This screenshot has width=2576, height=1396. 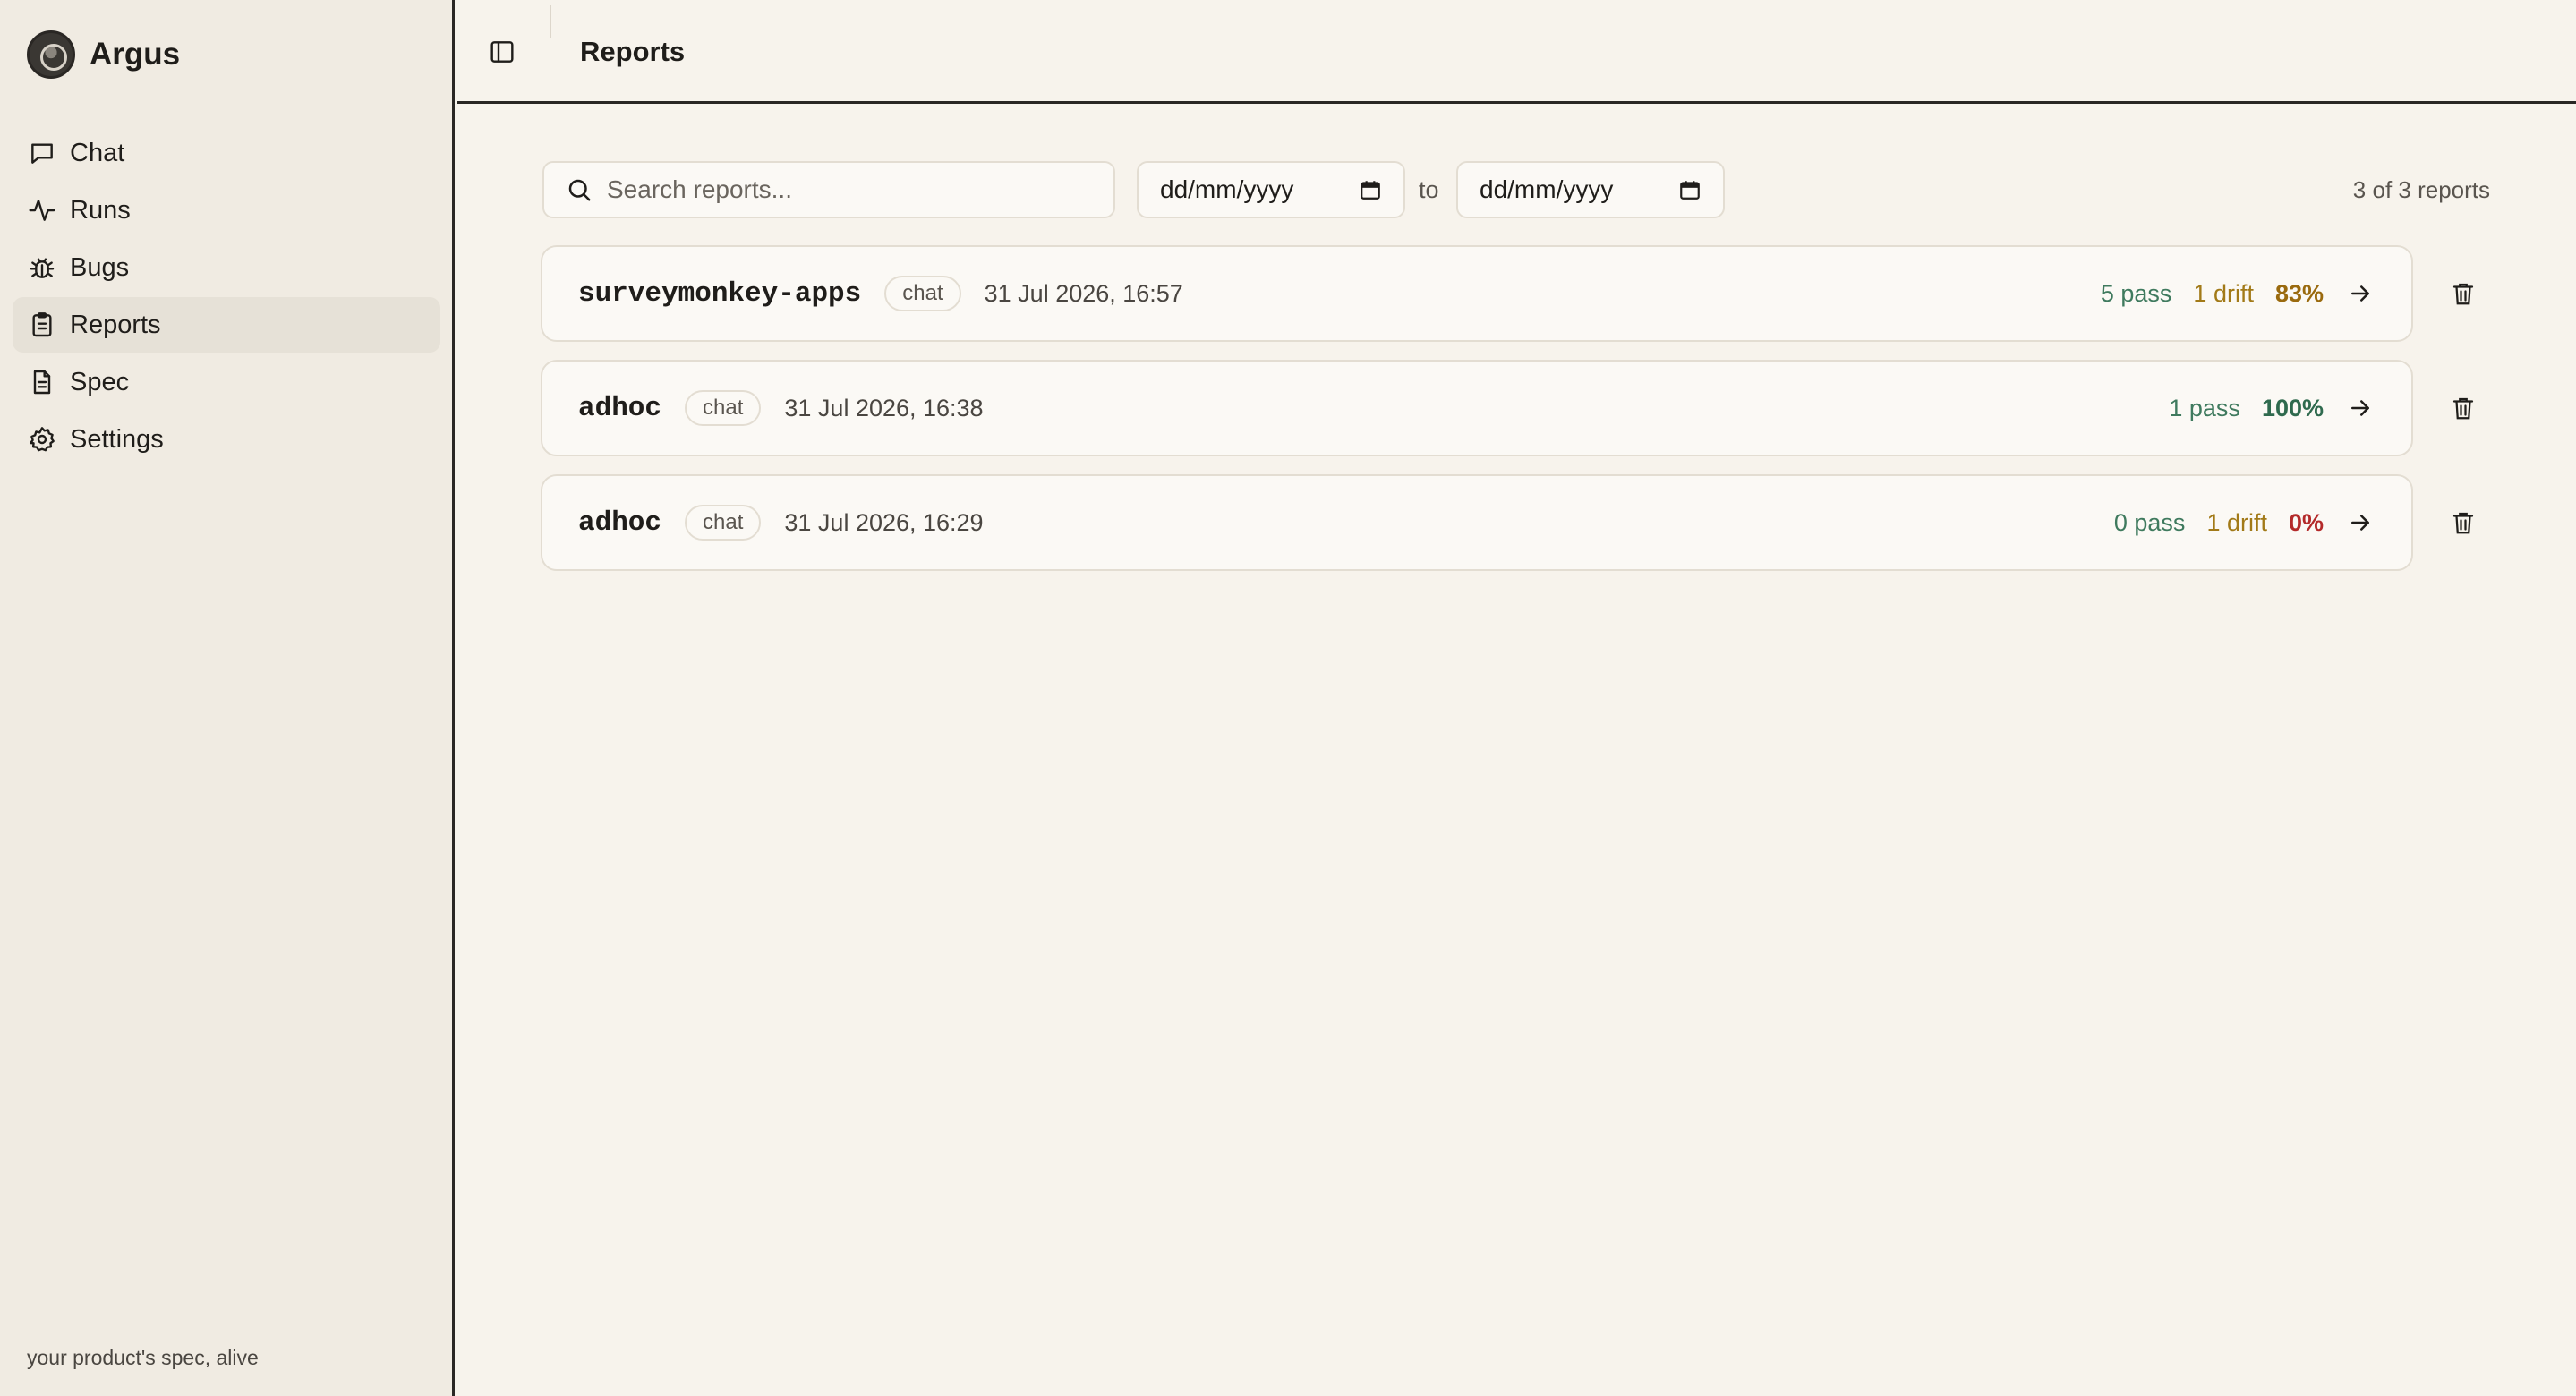 I want to click on report-timestamp: 31 Jul 2026, 16:29, so click(x=884, y=522).